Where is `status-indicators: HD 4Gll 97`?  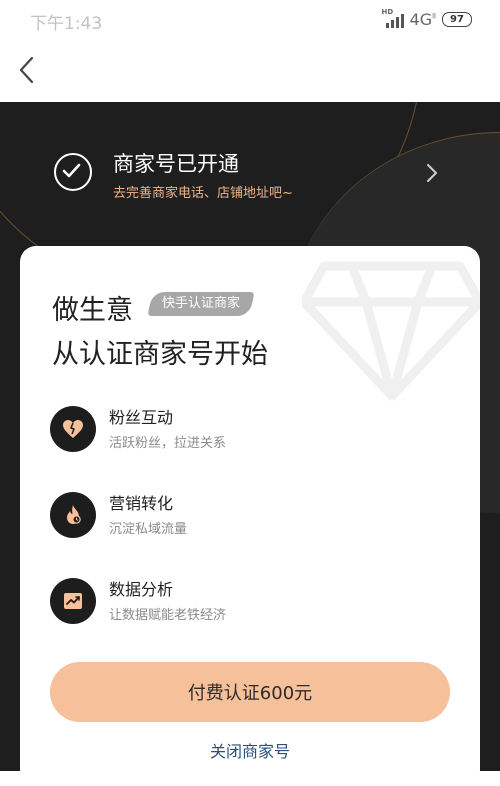
status-indicators: HD 4Gll 97 is located at coordinates (427, 18).